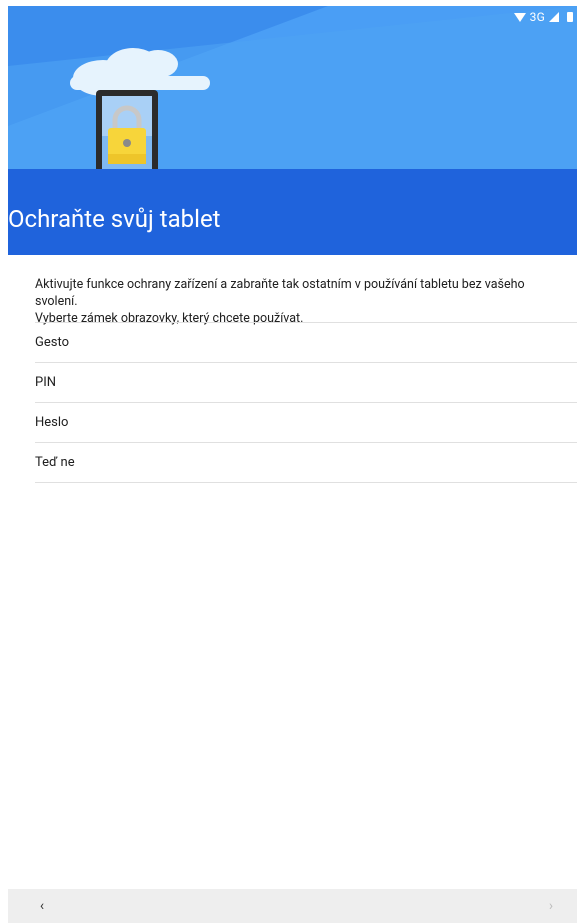 The width and height of the screenshot is (577, 923). What do you see at coordinates (306, 382) in the screenshot?
I see `option-pin: PIN` at bounding box center [306, 382].